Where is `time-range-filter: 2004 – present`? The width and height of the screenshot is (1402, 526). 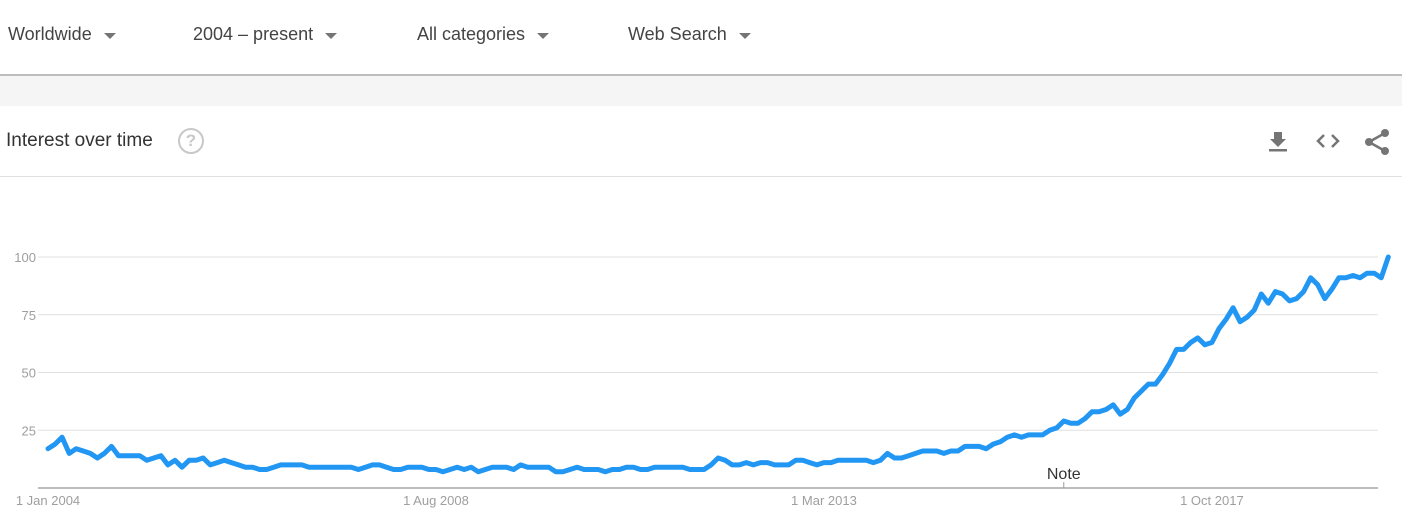
time-range-filter: 2004 – present is located at coordinates (265, 34).